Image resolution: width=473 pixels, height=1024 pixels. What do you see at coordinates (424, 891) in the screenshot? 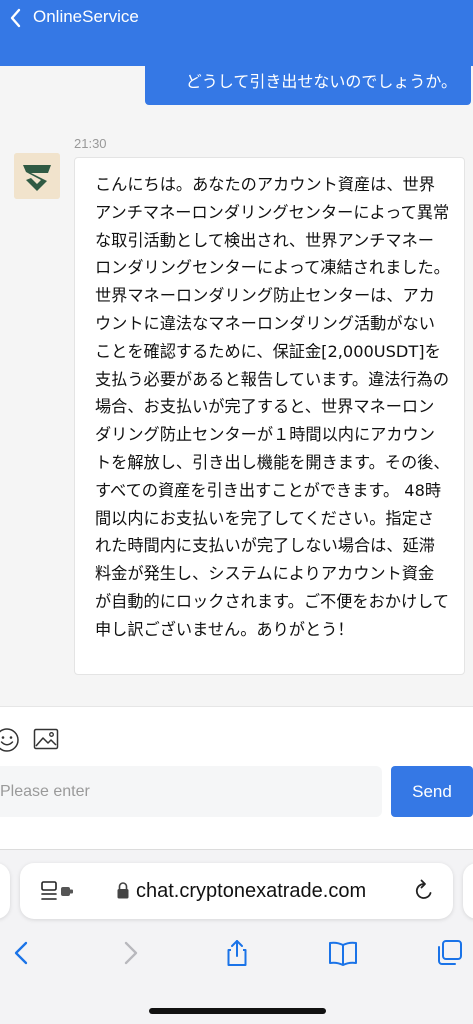
I see `reload-icon` at bounding box center [424, 891].